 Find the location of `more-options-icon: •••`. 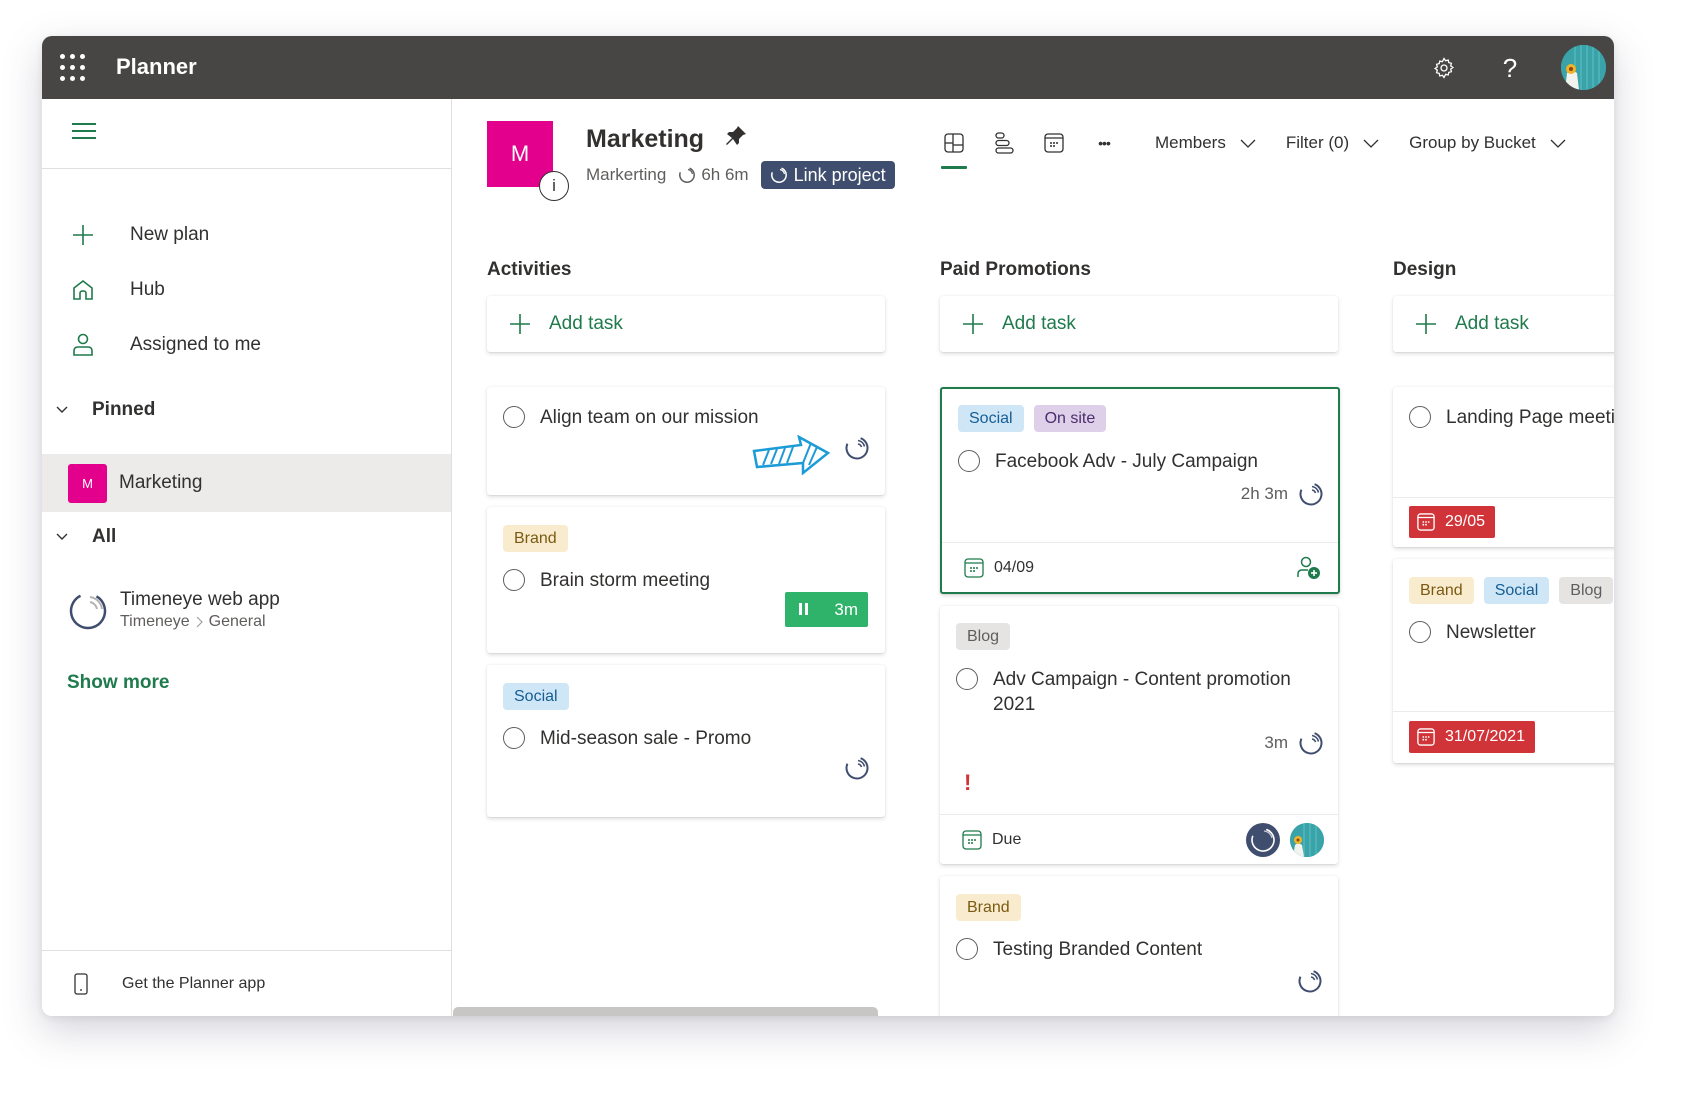

more-options-icon: ••• is located at coordinates (1104, 143).